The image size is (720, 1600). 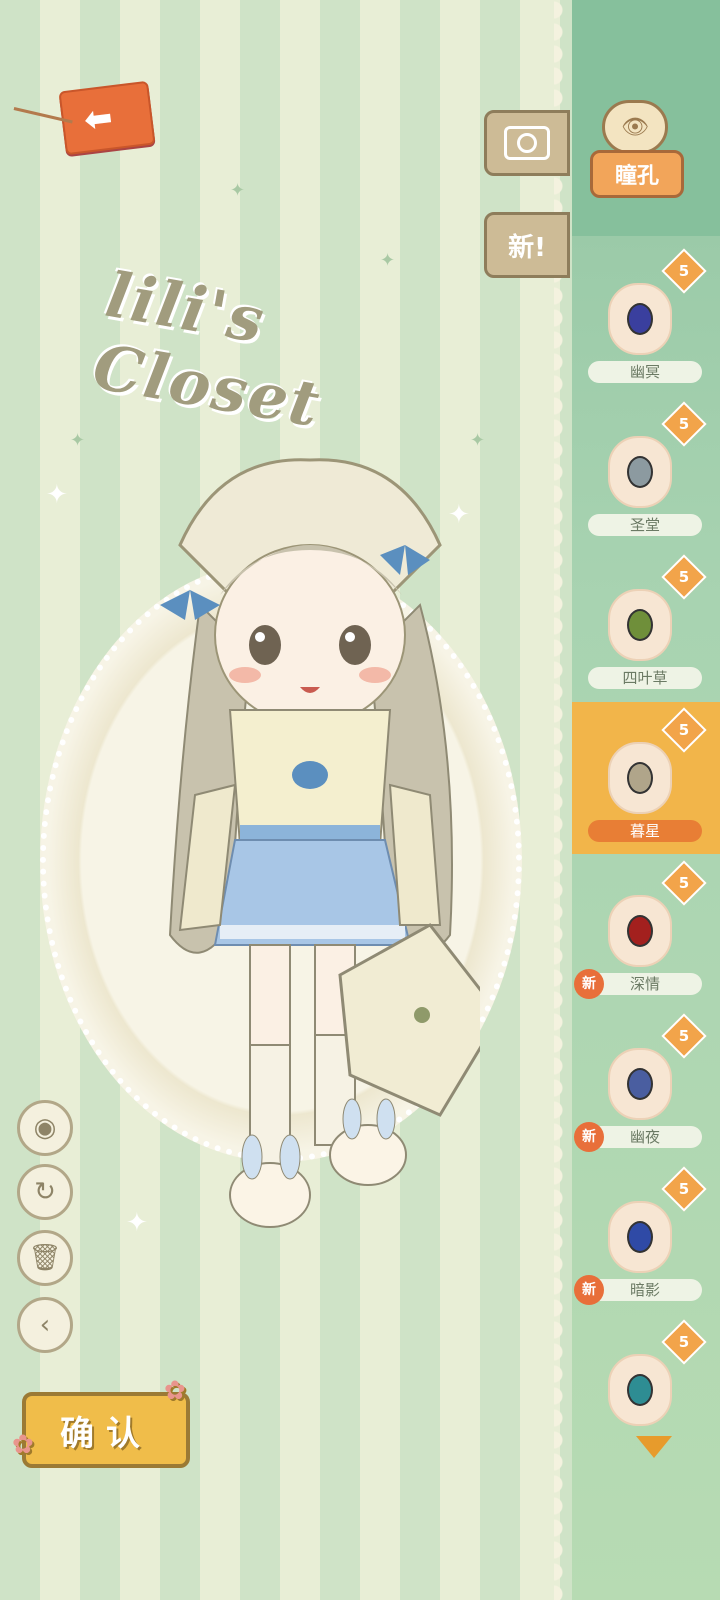 What do you see at coordinates (645, 678) in the screenshot?
I see `pupil-name: 四叶草` at bounding box center [645, 678].